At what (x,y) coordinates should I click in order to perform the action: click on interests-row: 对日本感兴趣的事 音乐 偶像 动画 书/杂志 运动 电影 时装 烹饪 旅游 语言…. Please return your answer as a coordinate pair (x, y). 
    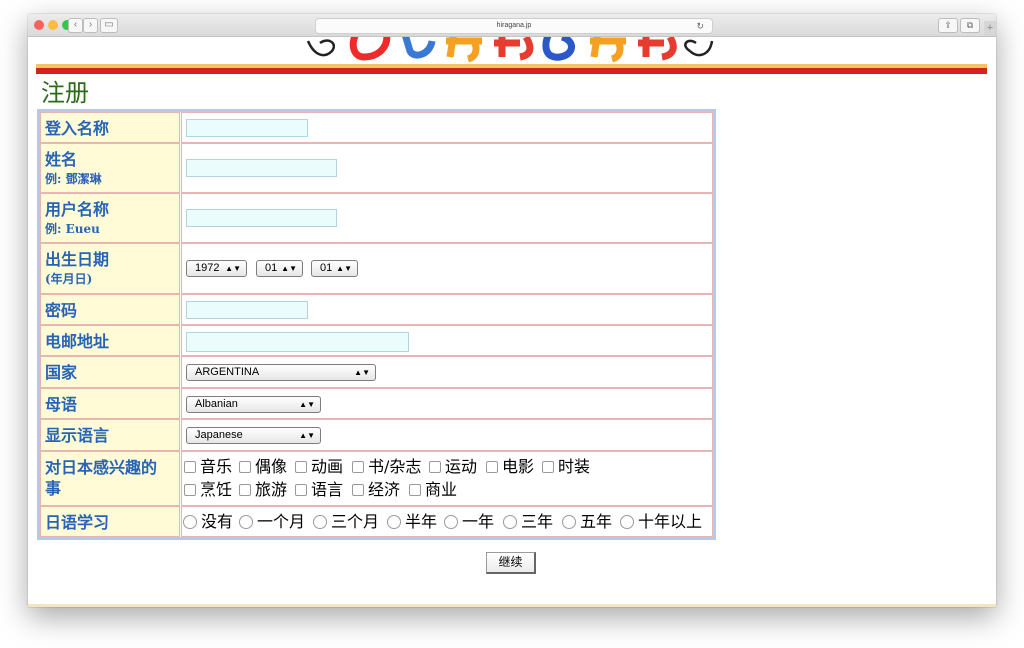
    Looking at the image, I should click on (376, 478).